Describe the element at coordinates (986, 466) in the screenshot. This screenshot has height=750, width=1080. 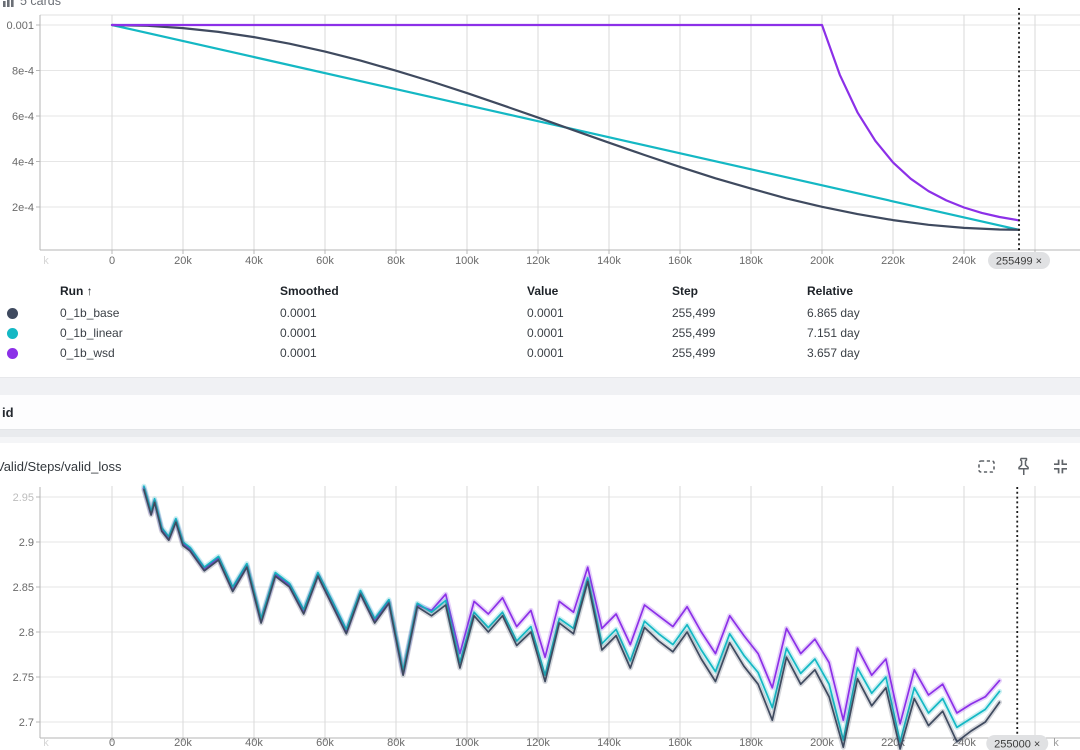
I see `region-select-icon` at that location.